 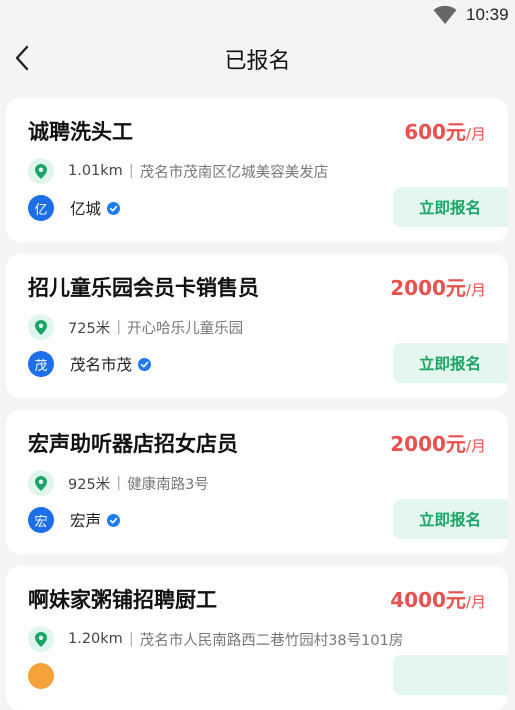 What do you see at coordinates (257, 61) in the screenshot?
I see `page-title: 已报名` at bounding box center [257, 61].